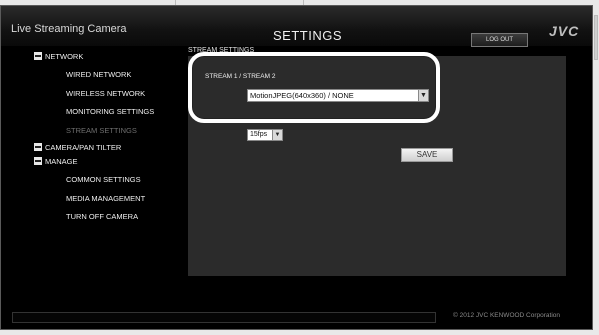 The image size is (599, 335). I want to click on highlight-callout, so click(314, 87).